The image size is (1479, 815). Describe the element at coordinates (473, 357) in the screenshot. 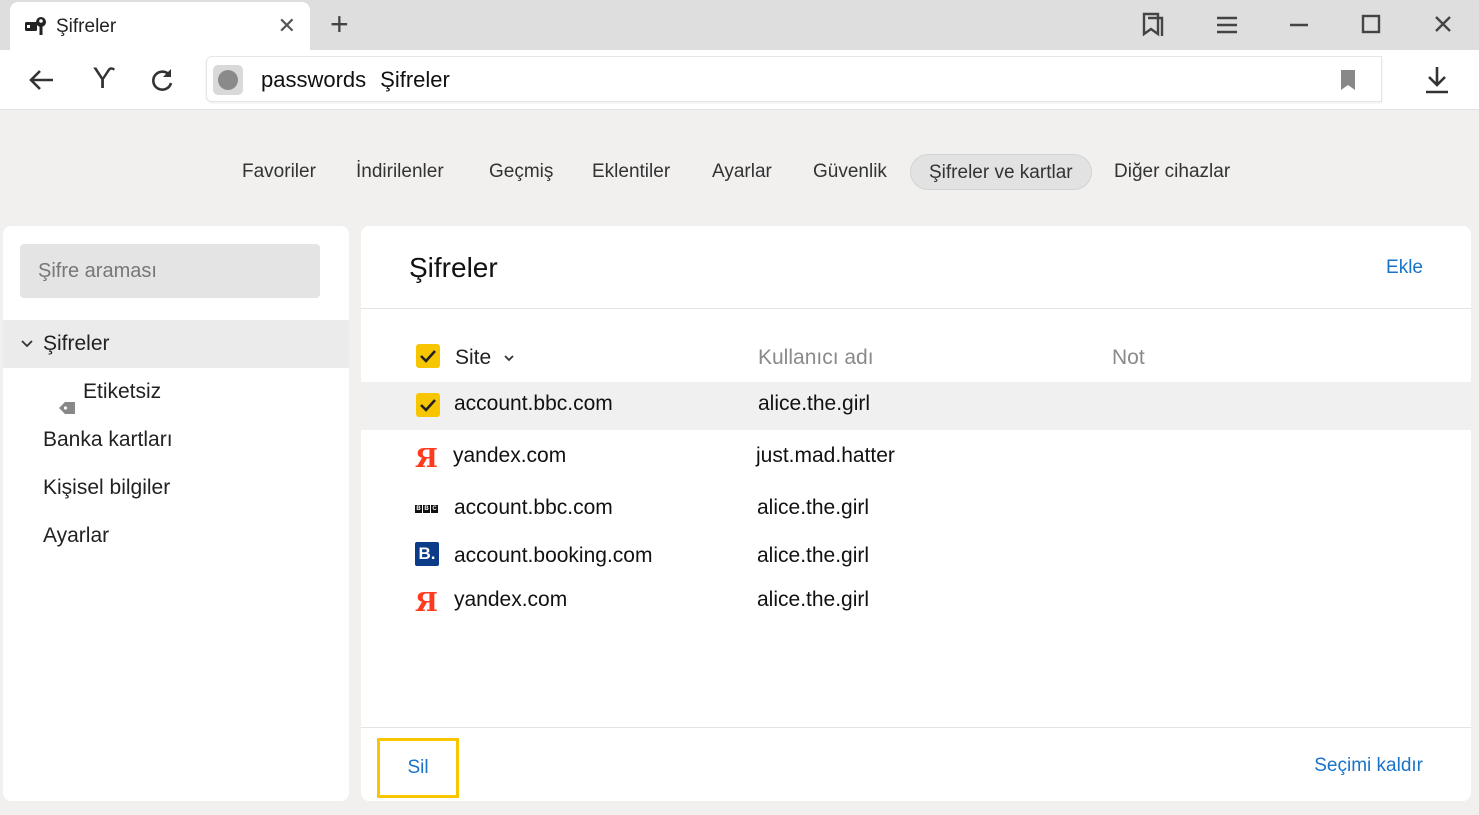

I see `column-header-site-label: Site` at that location.